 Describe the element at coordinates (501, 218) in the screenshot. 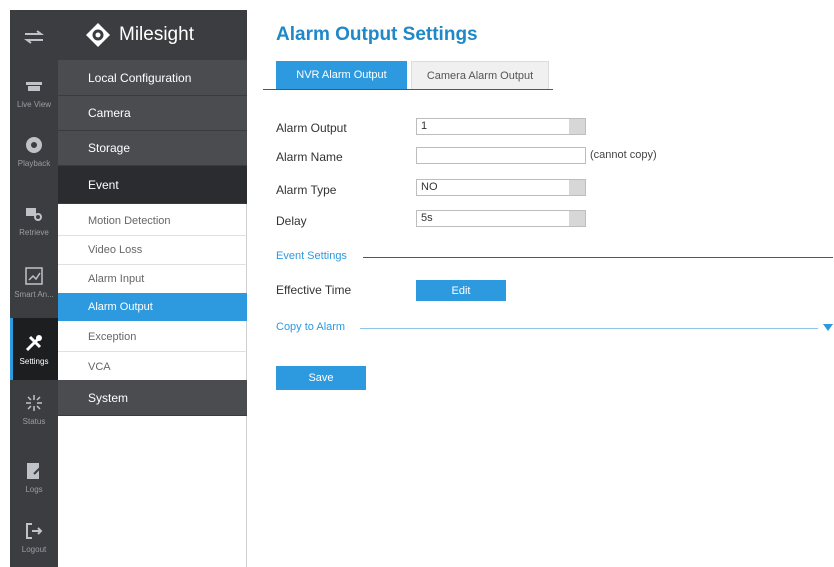

I see `delay-select: 5s` at that location.